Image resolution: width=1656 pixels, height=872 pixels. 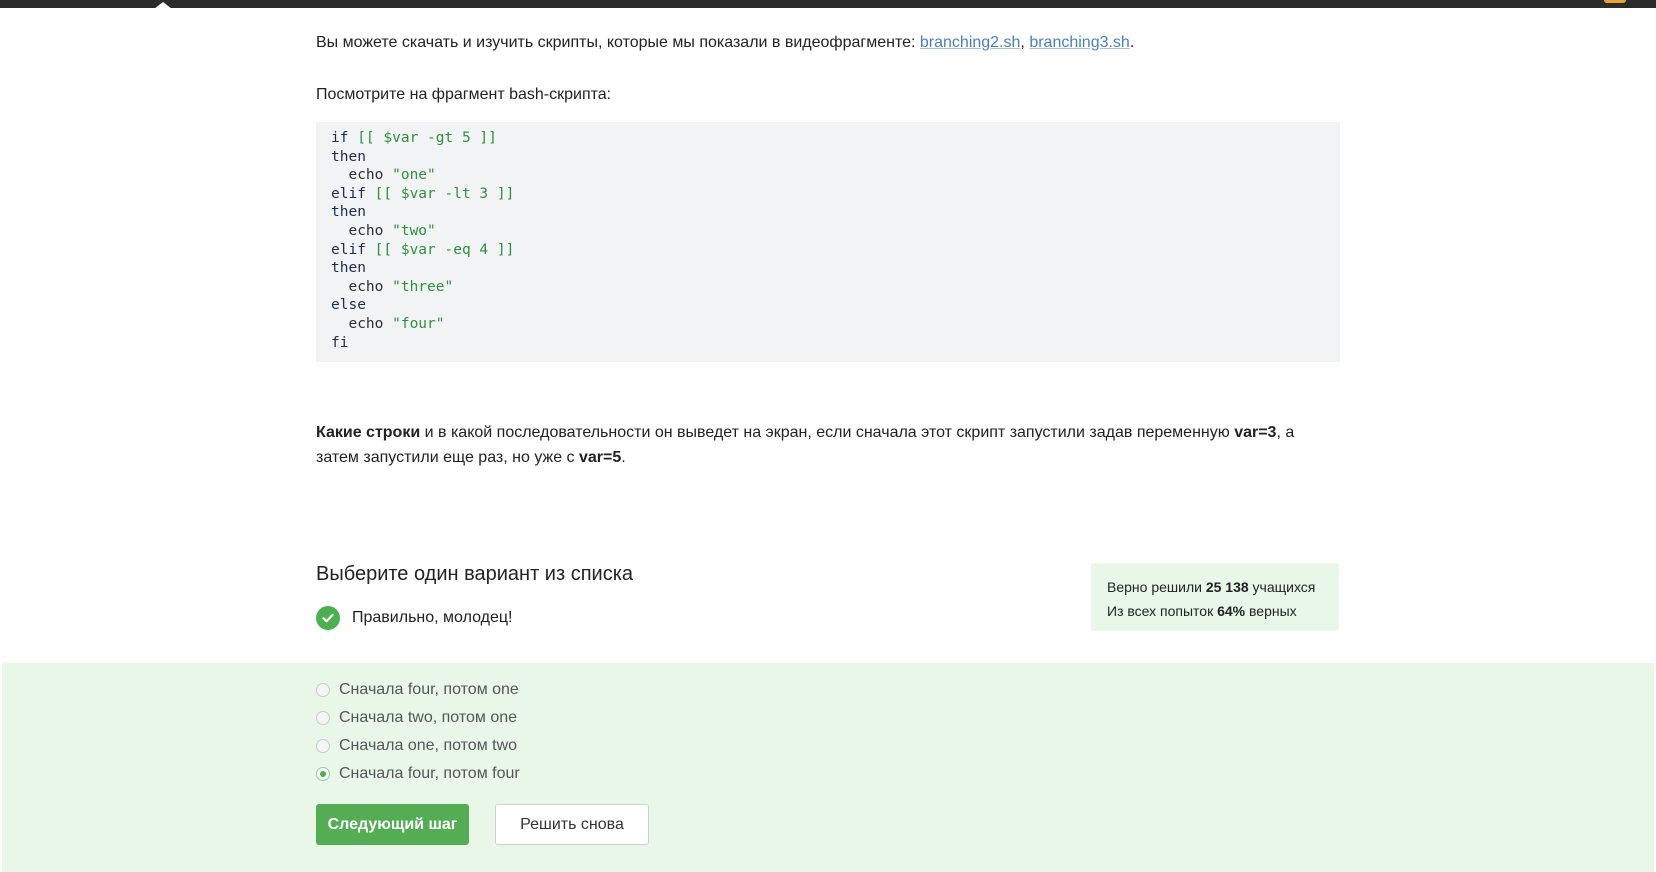 I want to click on code-caption: Посмотрите на фрагмент bash-скрипта:, so click(x=828, y=94).